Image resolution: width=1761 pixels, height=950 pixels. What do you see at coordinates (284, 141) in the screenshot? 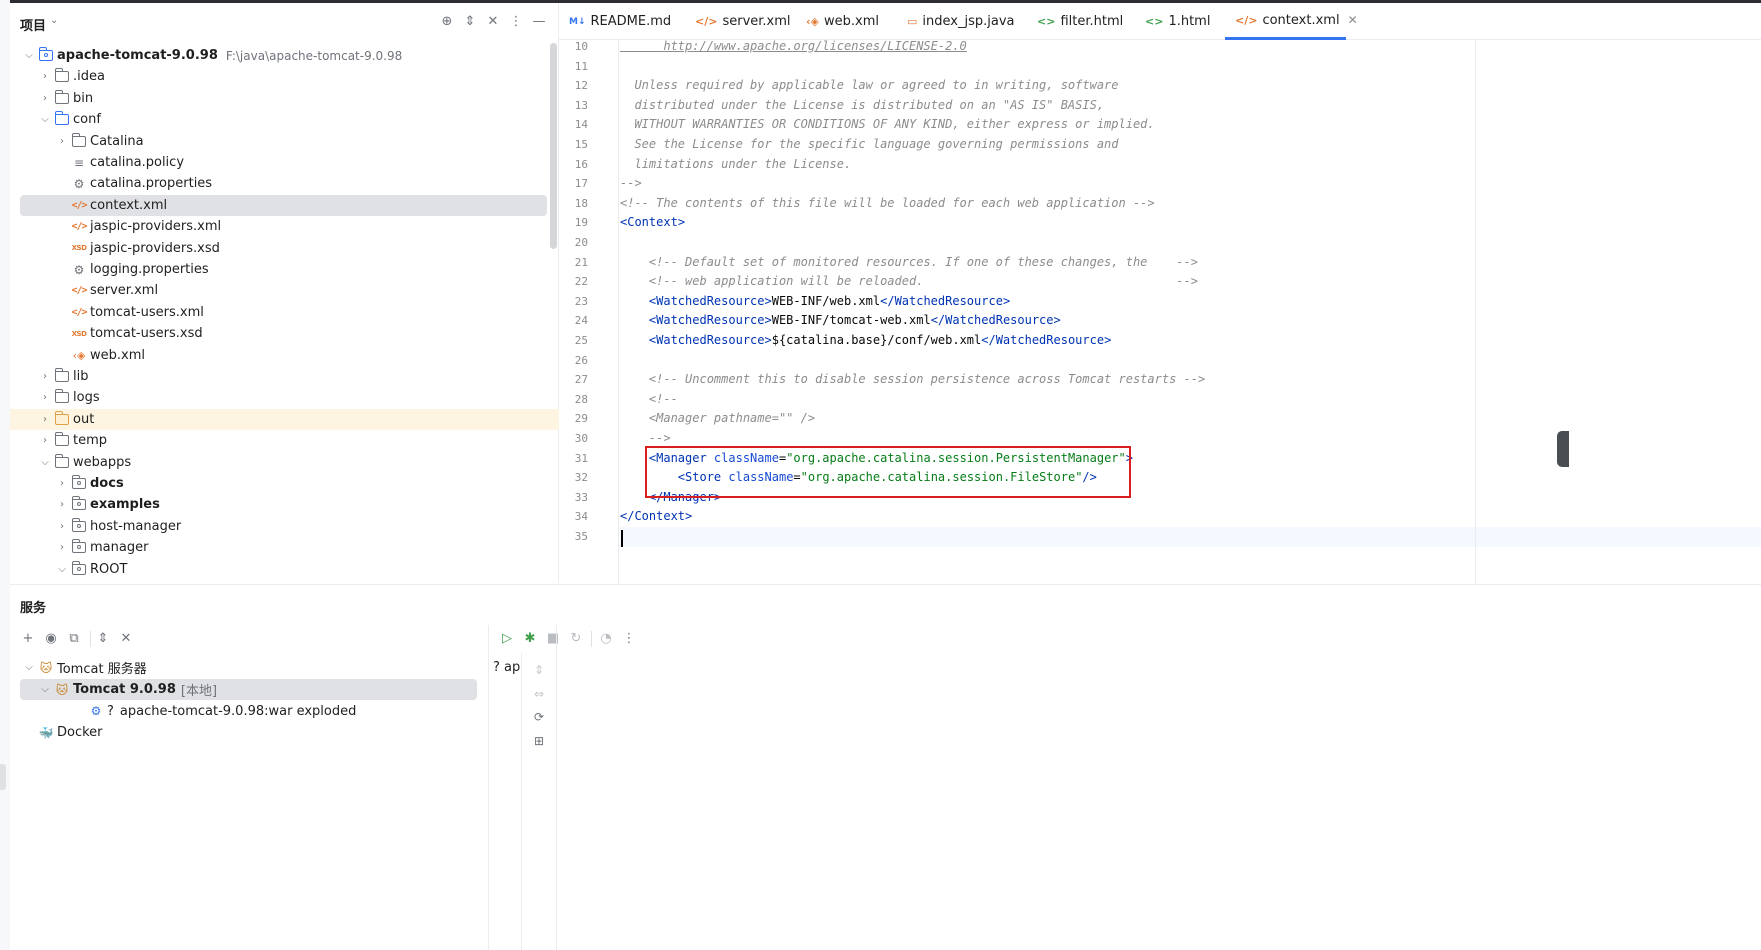
I see `tree-item-catalina: › Catalina` at bounding box center [284, 141].